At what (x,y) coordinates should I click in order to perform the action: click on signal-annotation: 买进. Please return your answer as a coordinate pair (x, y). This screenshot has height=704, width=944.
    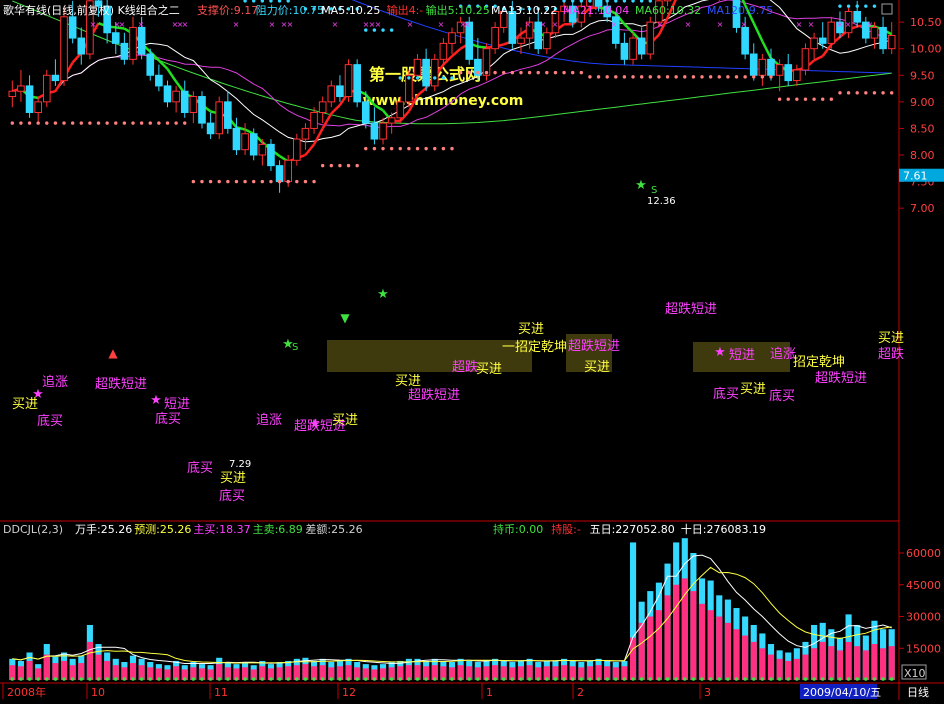
    Looking at the image, I should click on (408, 381).